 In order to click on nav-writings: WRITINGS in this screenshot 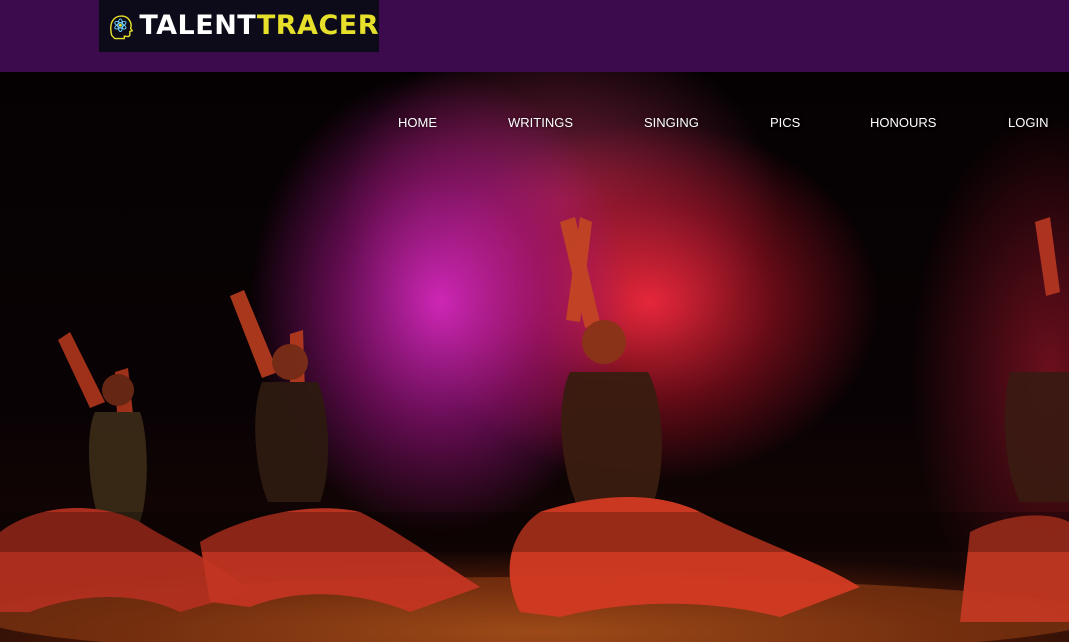, I will do `click(540, 123)`.